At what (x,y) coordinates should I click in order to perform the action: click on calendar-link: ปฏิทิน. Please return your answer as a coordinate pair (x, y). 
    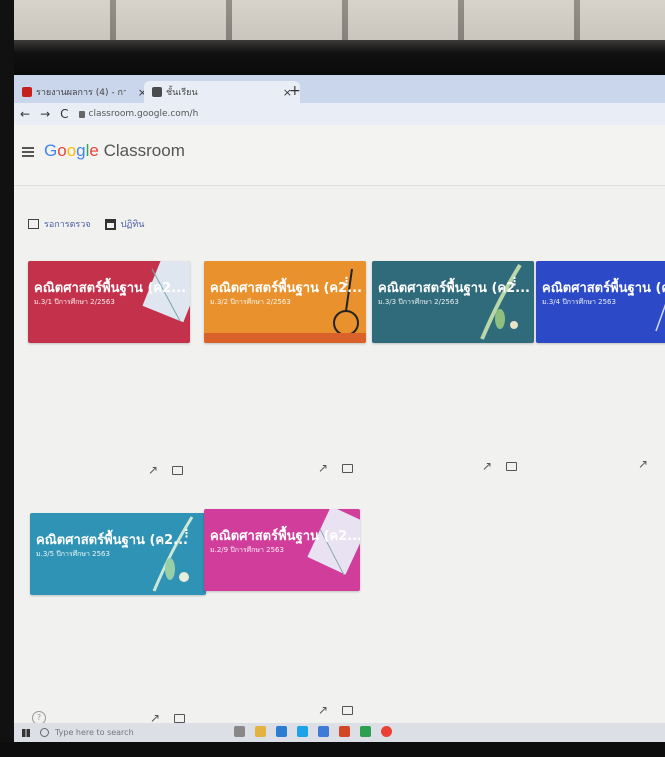
    Looking at the image, I should click on (124, 224).